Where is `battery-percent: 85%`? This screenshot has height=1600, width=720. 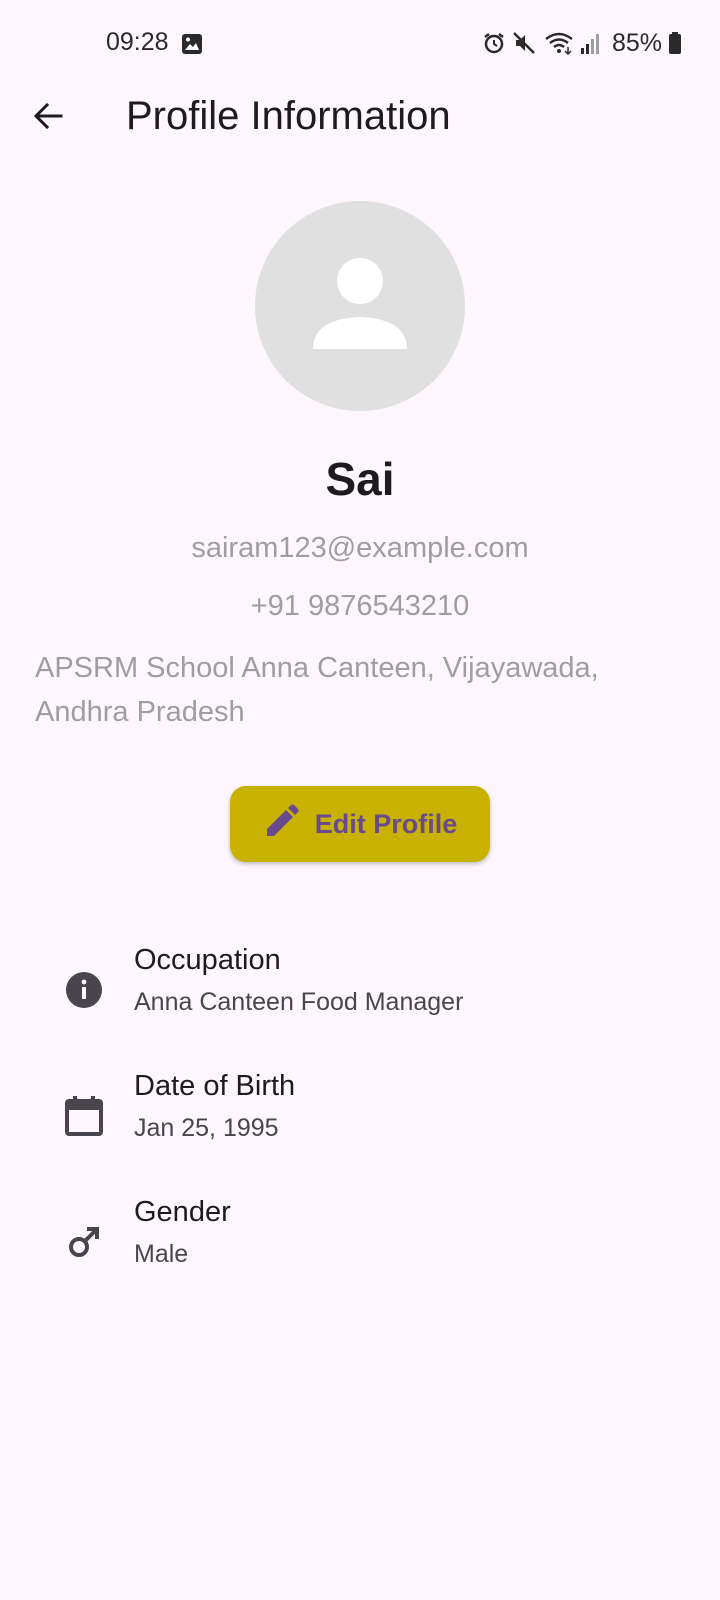 battery-percent: 85% is located at coordinates (636, 42).